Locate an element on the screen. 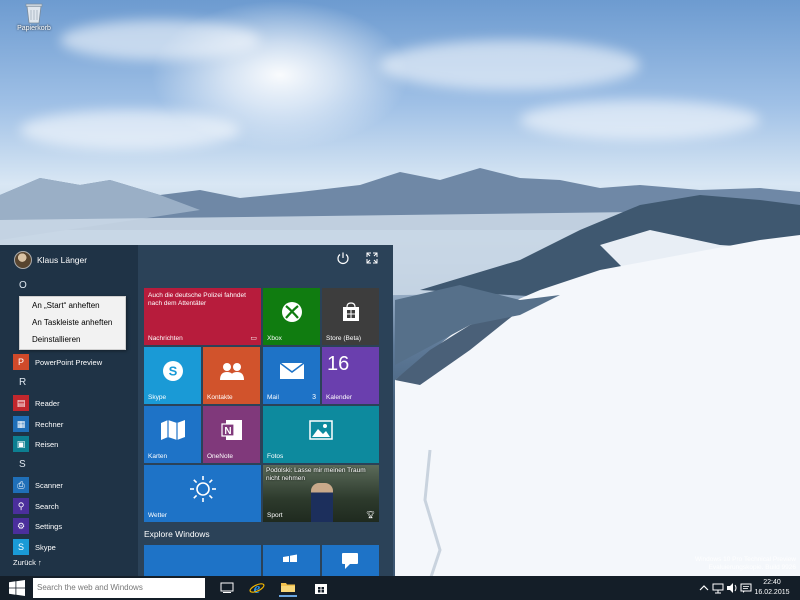  group-letter-o: O is located at coordinates (23, 285).